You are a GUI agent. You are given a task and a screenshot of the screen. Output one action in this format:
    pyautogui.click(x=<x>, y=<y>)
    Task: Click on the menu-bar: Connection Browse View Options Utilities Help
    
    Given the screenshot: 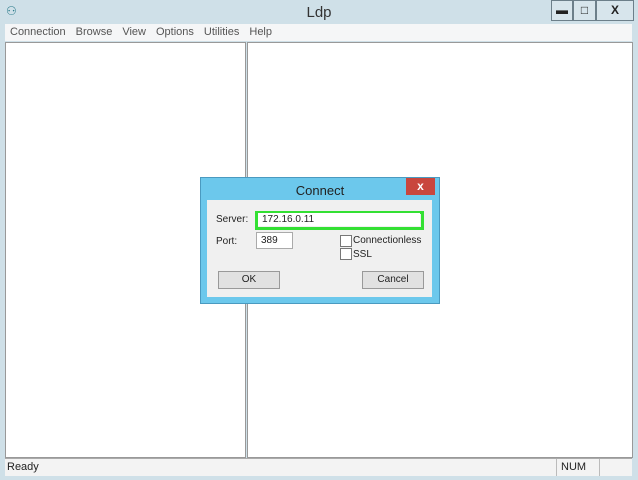 What is the action you would take?
    pyautogui.click(x=318, y=32)
    